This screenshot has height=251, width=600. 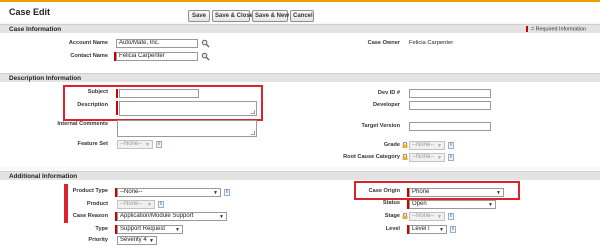 What do you see at coordinates (380, 126) in the screenshot?
I see `target-version-label: Target Version` at bounding box center [380, 126].